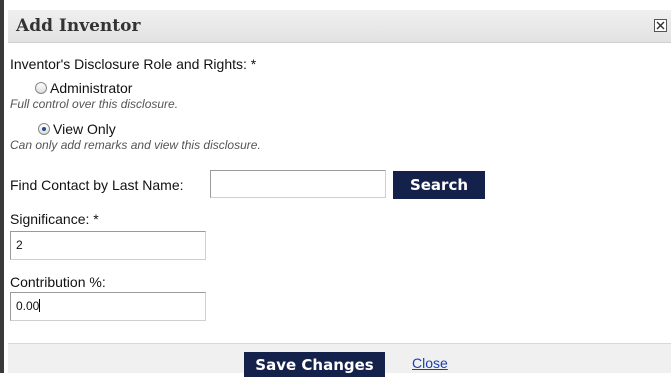 The height and width of the screenshot is (378, 671). I want to click on significance-label: Significance:, so click(50, 219).